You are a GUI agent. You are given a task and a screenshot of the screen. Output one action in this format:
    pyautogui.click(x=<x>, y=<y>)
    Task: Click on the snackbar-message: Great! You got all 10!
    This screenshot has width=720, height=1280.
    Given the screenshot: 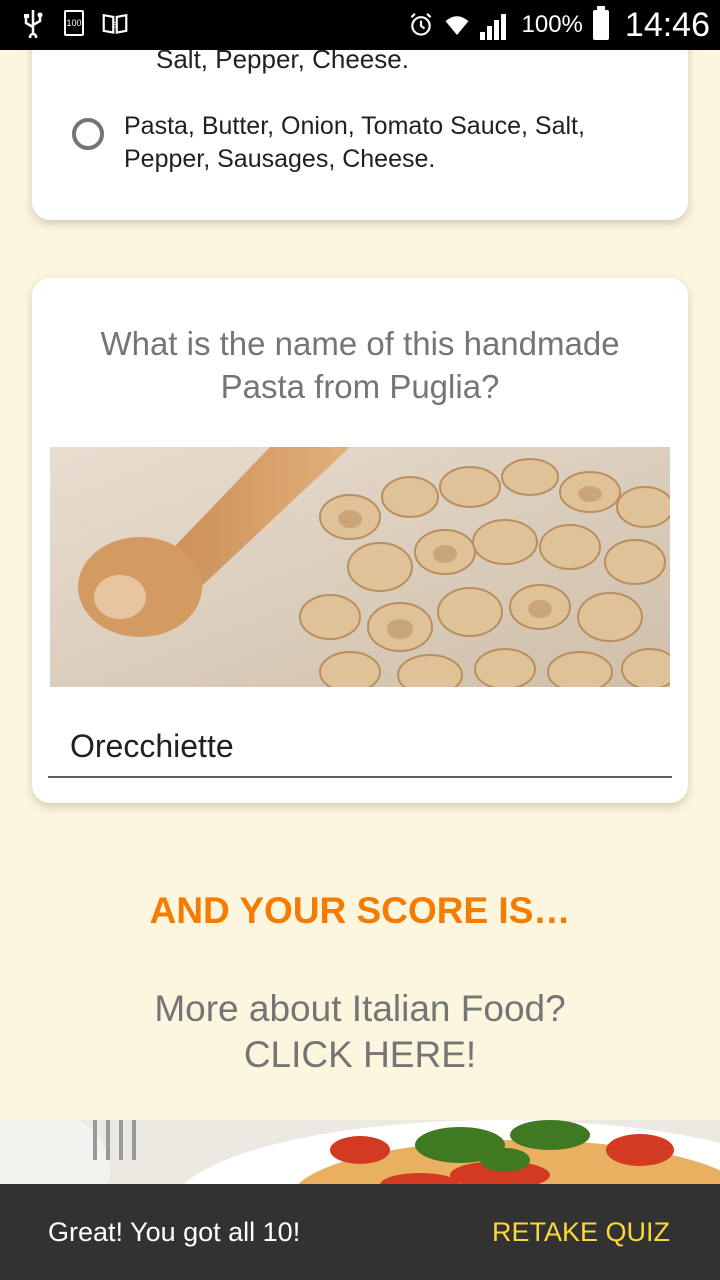 What is the action you would take?
    pyautogui.click(x=174, y=1232)
    